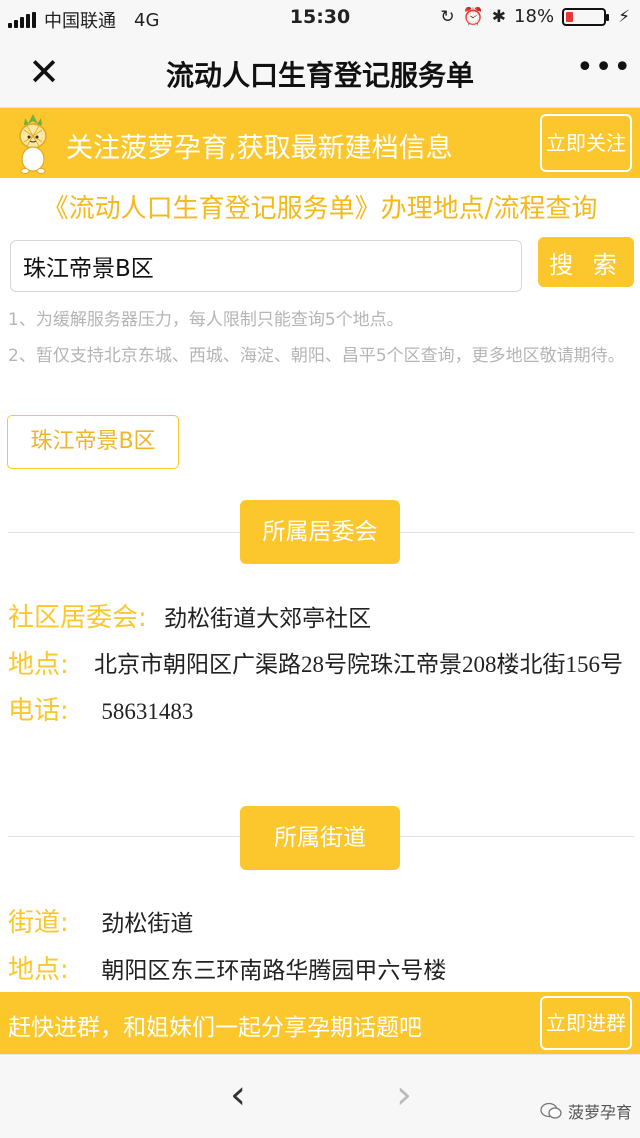 Image resolution: width=640 pixels, height=1138 pixels. What do you see at coordinates (93, 442) in the screenshot?
I see `history-tag: 珠江帝景B区` at bounding box center [93, 442].